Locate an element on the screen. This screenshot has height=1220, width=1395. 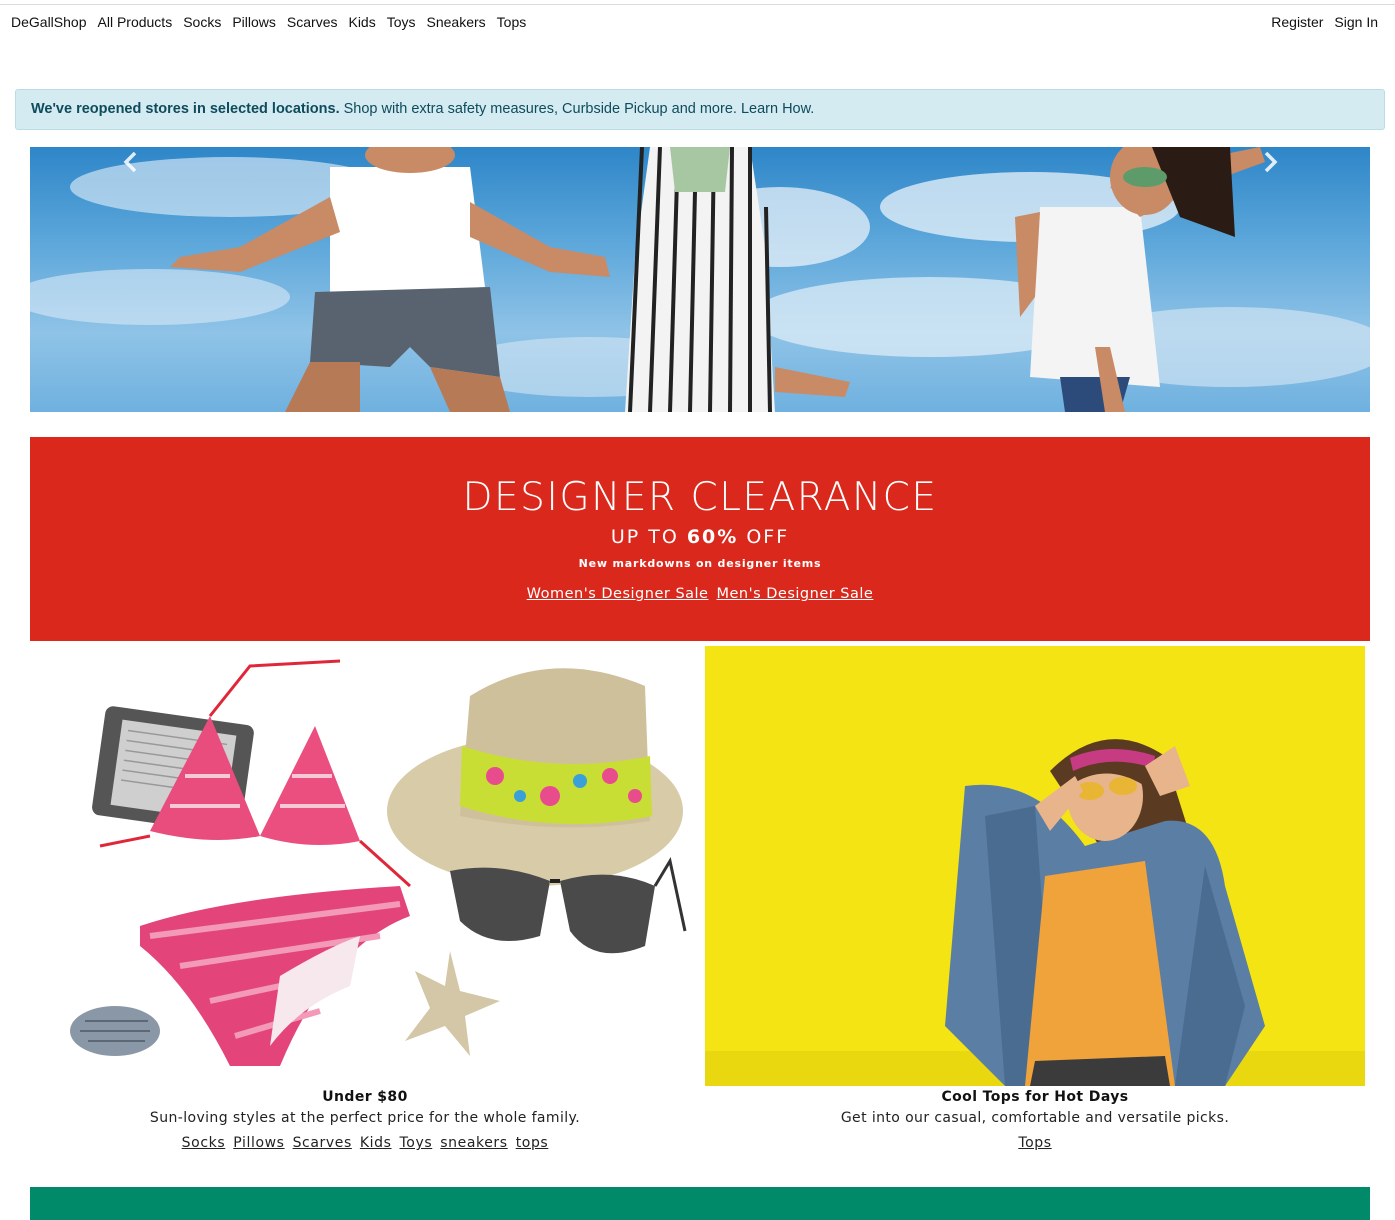
nav-item-kids: Kids is located at coordinates (361, 22).